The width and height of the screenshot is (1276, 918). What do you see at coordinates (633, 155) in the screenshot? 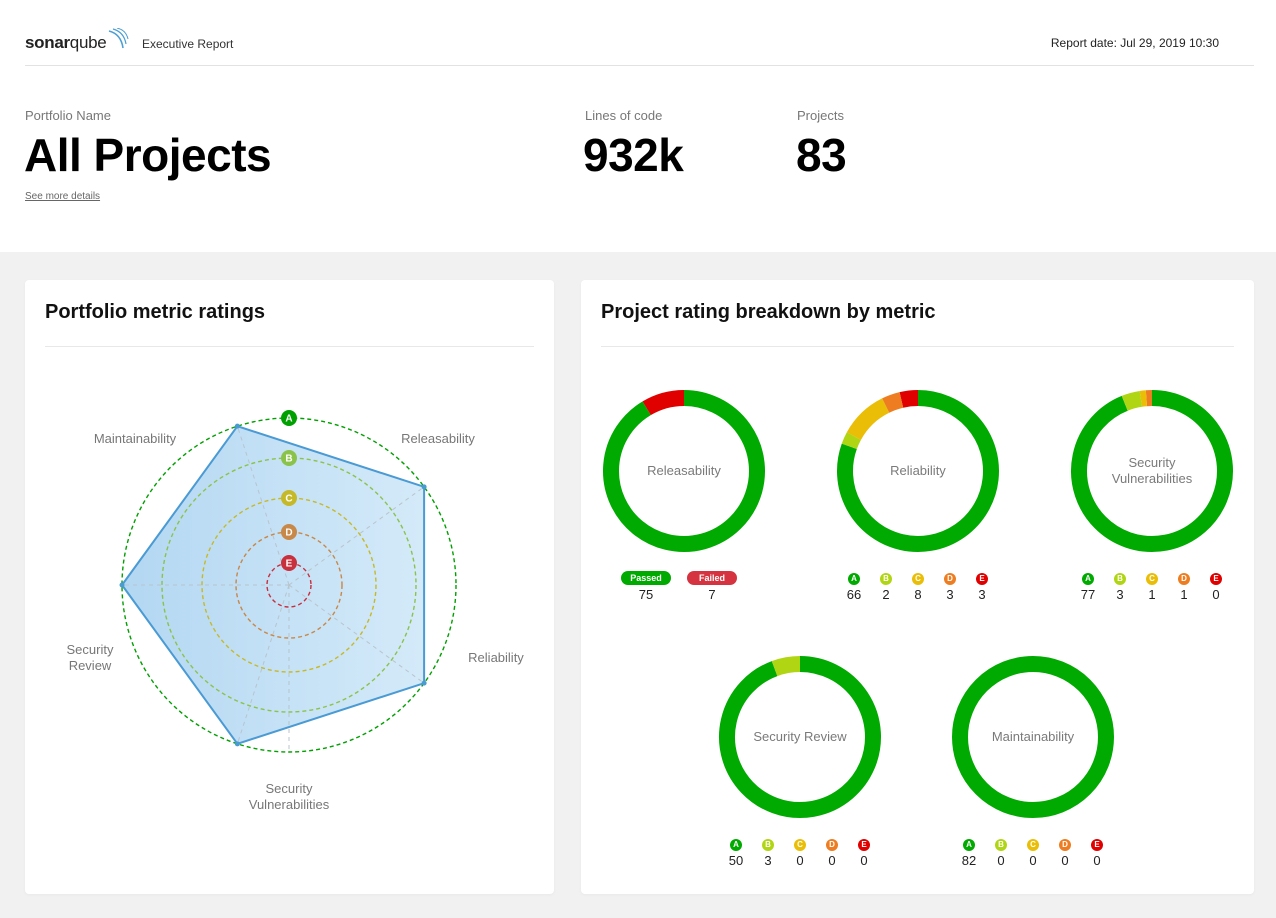
I see `lines-of-code-value: 932k` at bounding box center [633, 155].